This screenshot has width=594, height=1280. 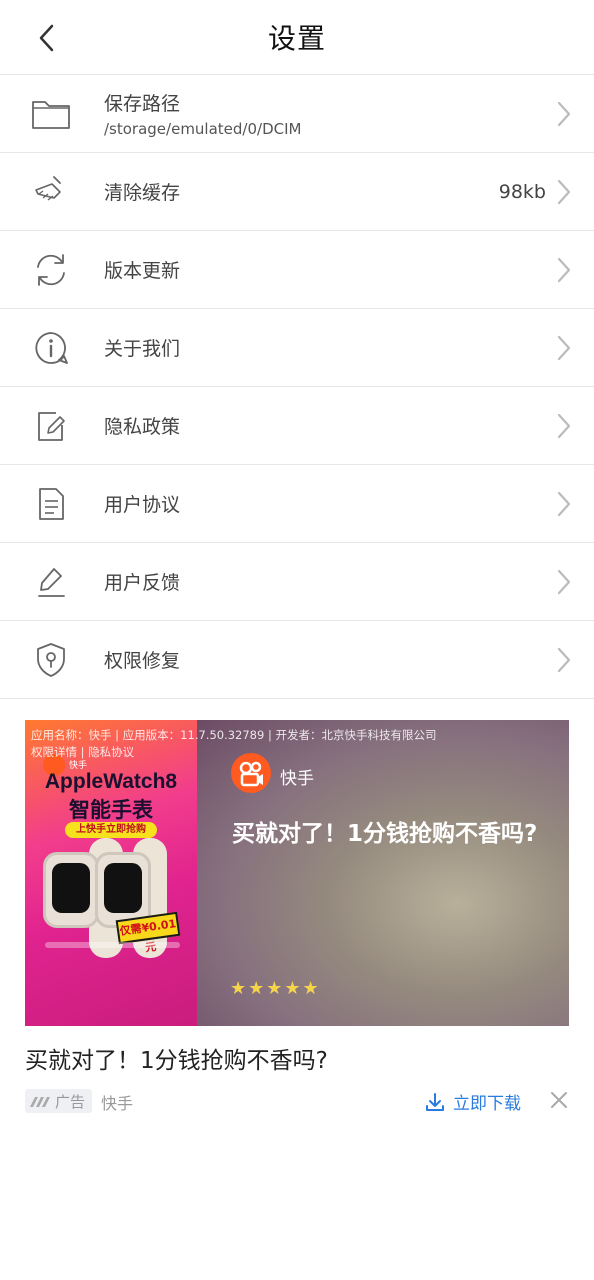 I want to click on clear-cache-text: 清除缓存, so click(x=142, y=191).